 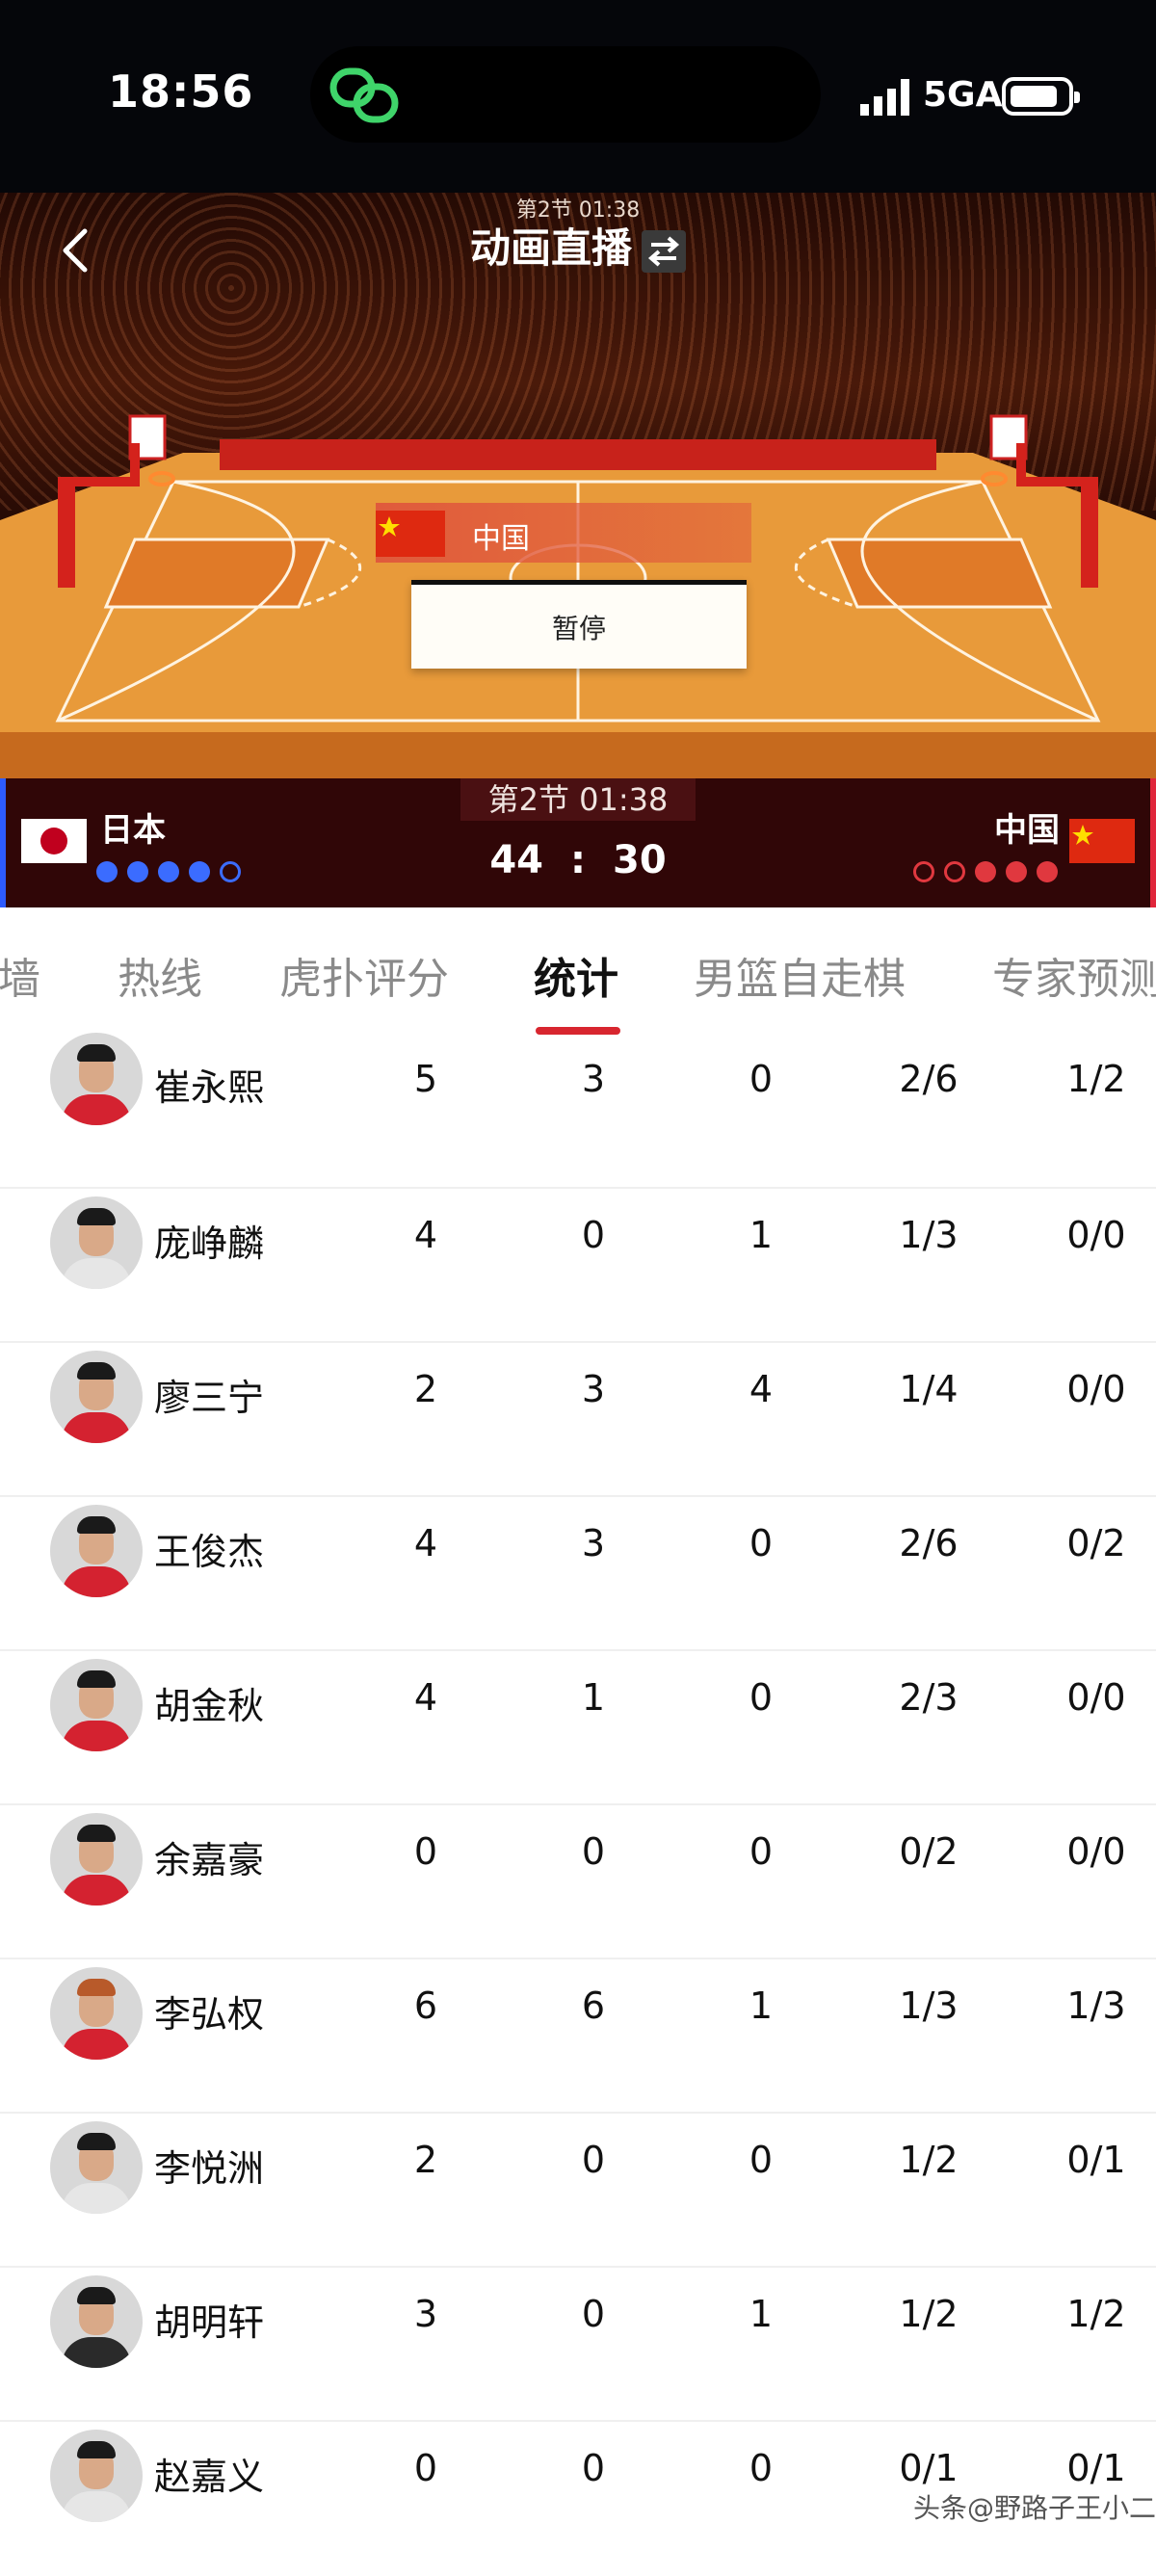 What do you see at coordinates (1074, 975) in the screenshot?
I see `tab-expert-prediction: 专家预测` at bounding box center [1074, 975].